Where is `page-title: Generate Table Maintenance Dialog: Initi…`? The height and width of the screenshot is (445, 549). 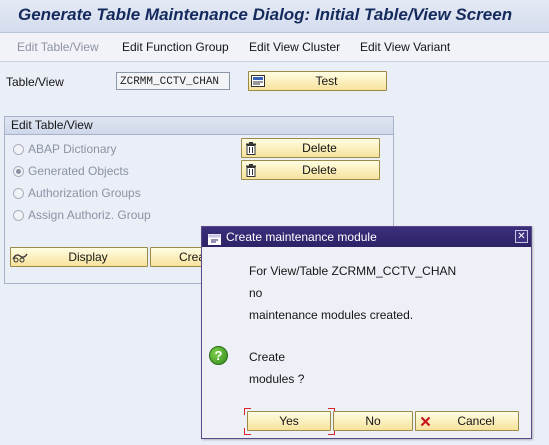 page-title: Generate Table Maintenance Dialog: Initi… is located at coordinates (265, 14).